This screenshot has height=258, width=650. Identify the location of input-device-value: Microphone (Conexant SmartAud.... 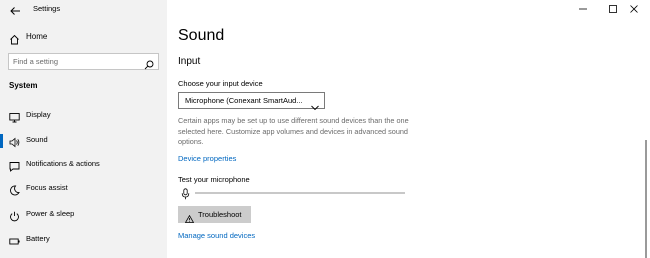
(244, 100).